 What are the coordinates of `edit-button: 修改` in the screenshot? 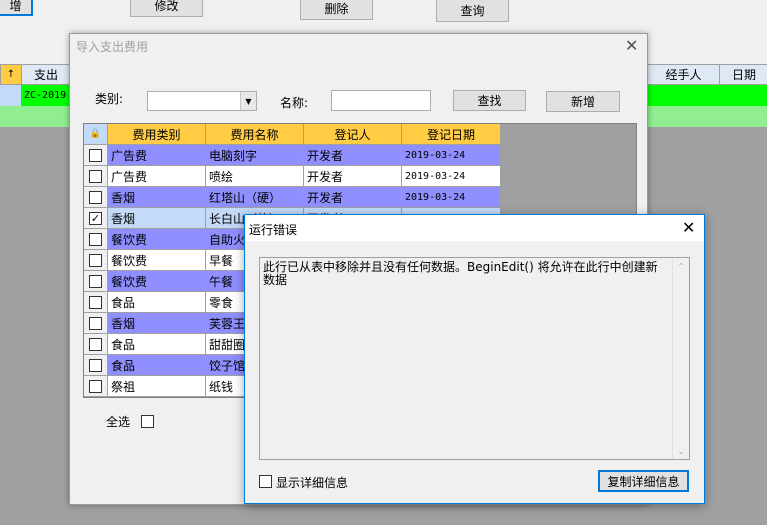 It's located at (166, 8).